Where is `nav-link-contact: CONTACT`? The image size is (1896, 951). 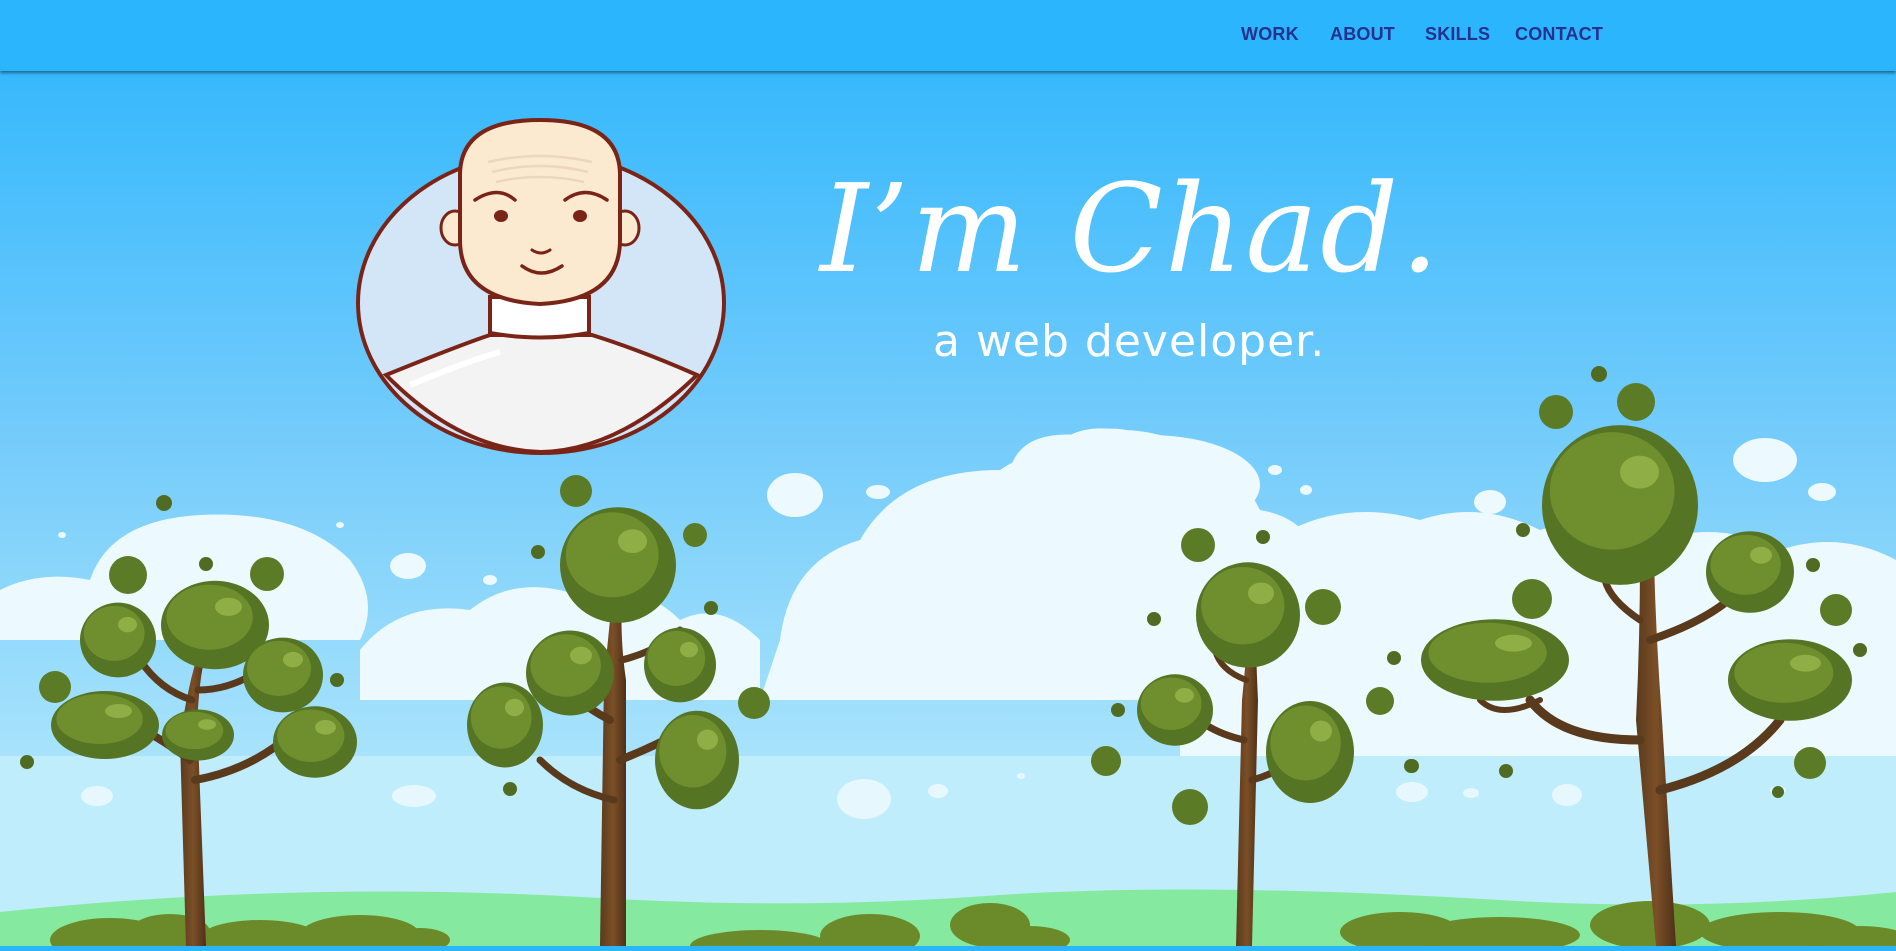 nav-link-contact: CONTACT is located at coordinates (1559, 34).